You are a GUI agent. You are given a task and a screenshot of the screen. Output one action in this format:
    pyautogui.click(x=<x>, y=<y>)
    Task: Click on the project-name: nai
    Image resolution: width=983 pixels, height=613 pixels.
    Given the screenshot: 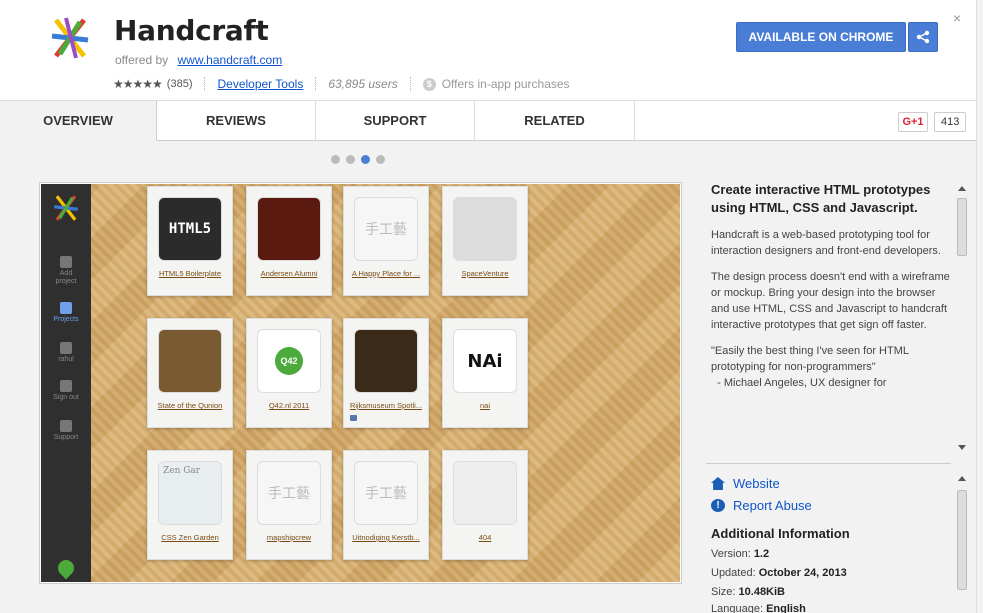 What is the action you would take?
    pyautogui.click(x=485, y=405)
    